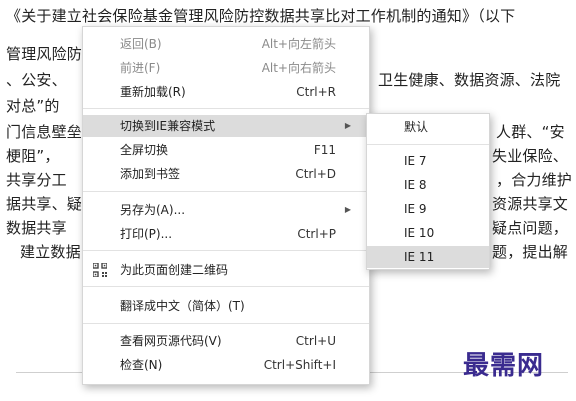  Describe the element at coordinates (44, 54) in the screenshot. I see `doc-line: 管理风险防` at that location.